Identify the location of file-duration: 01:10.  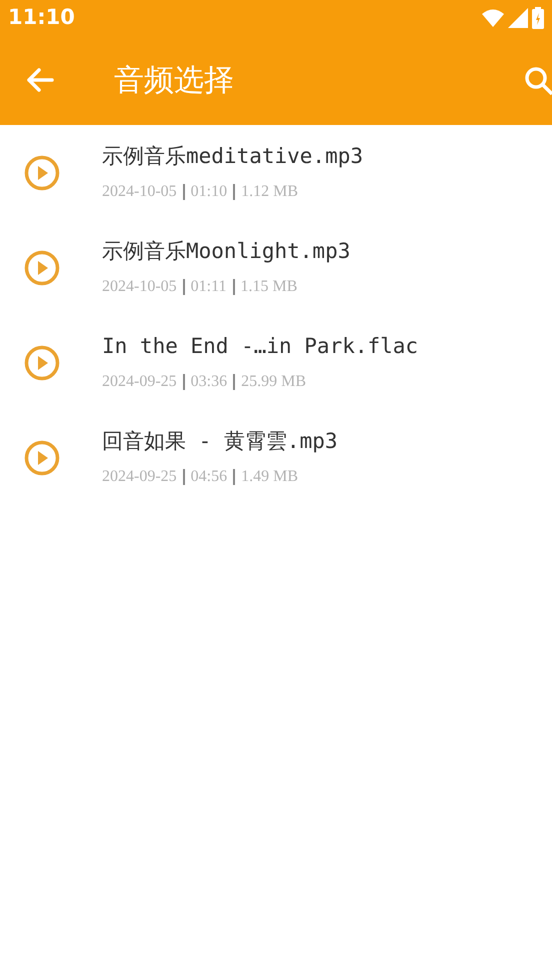
(209, 192).